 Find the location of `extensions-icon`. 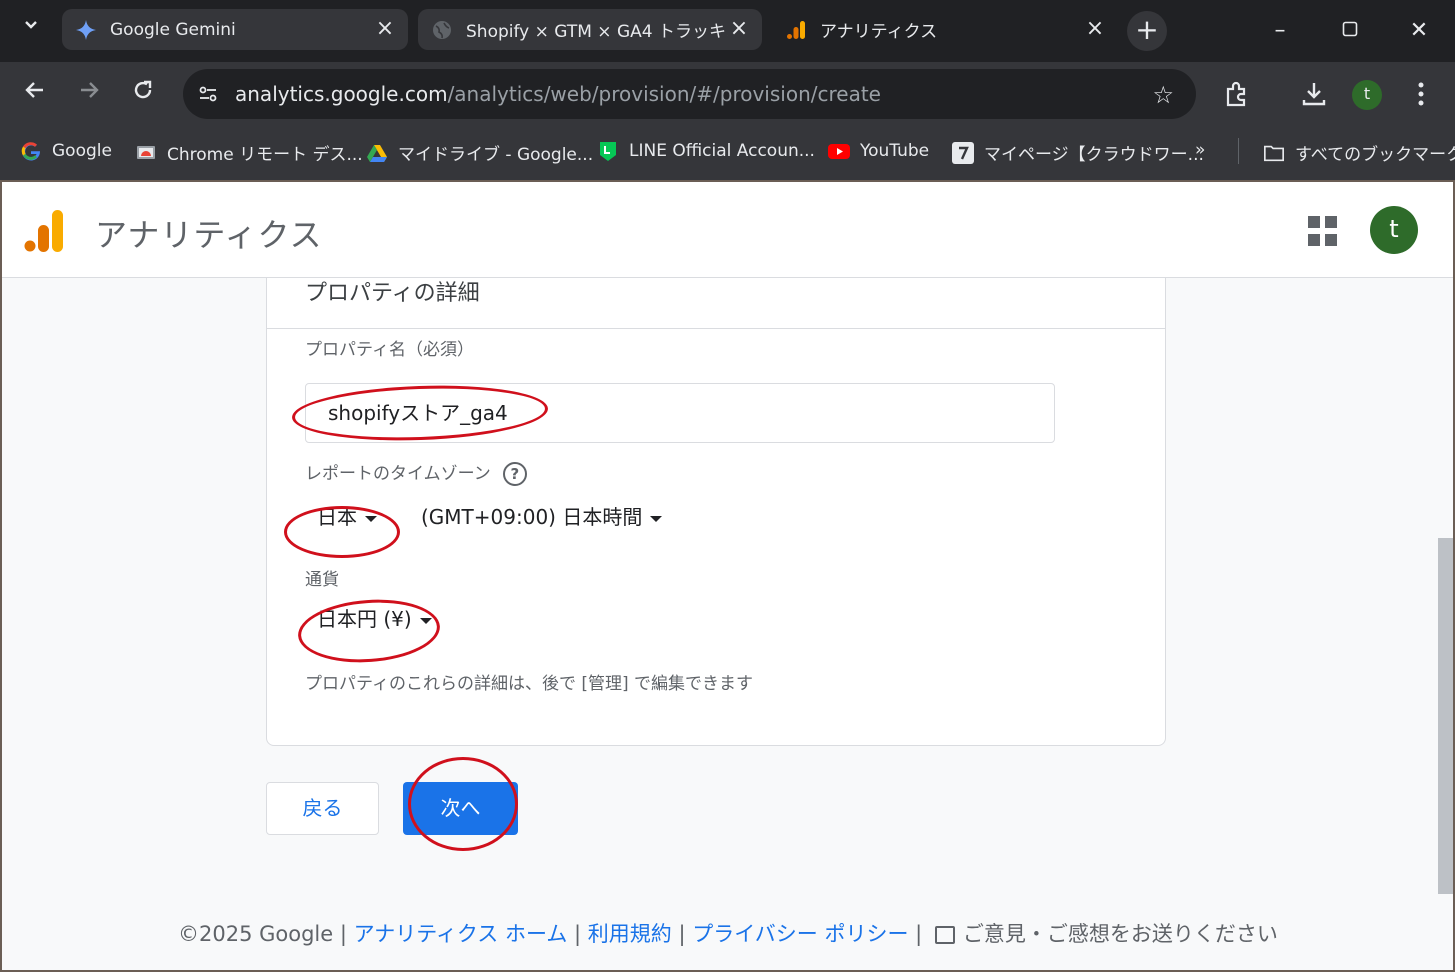

extensions-icon is located at coordinates (1237, 95).